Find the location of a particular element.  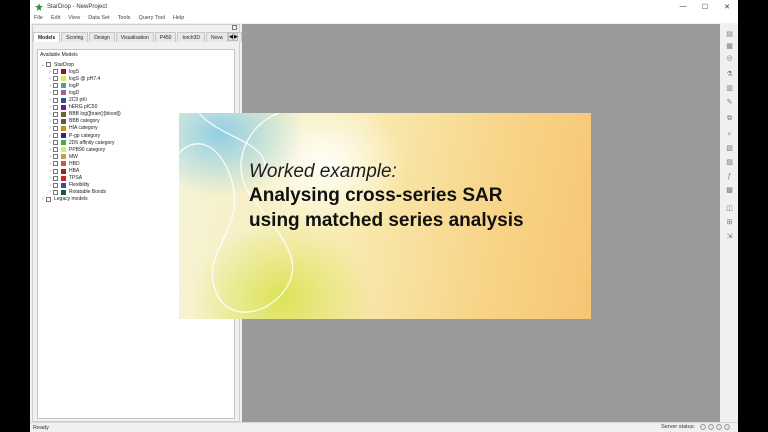

tree-item: › HBA is located at coordinates (63, 171).